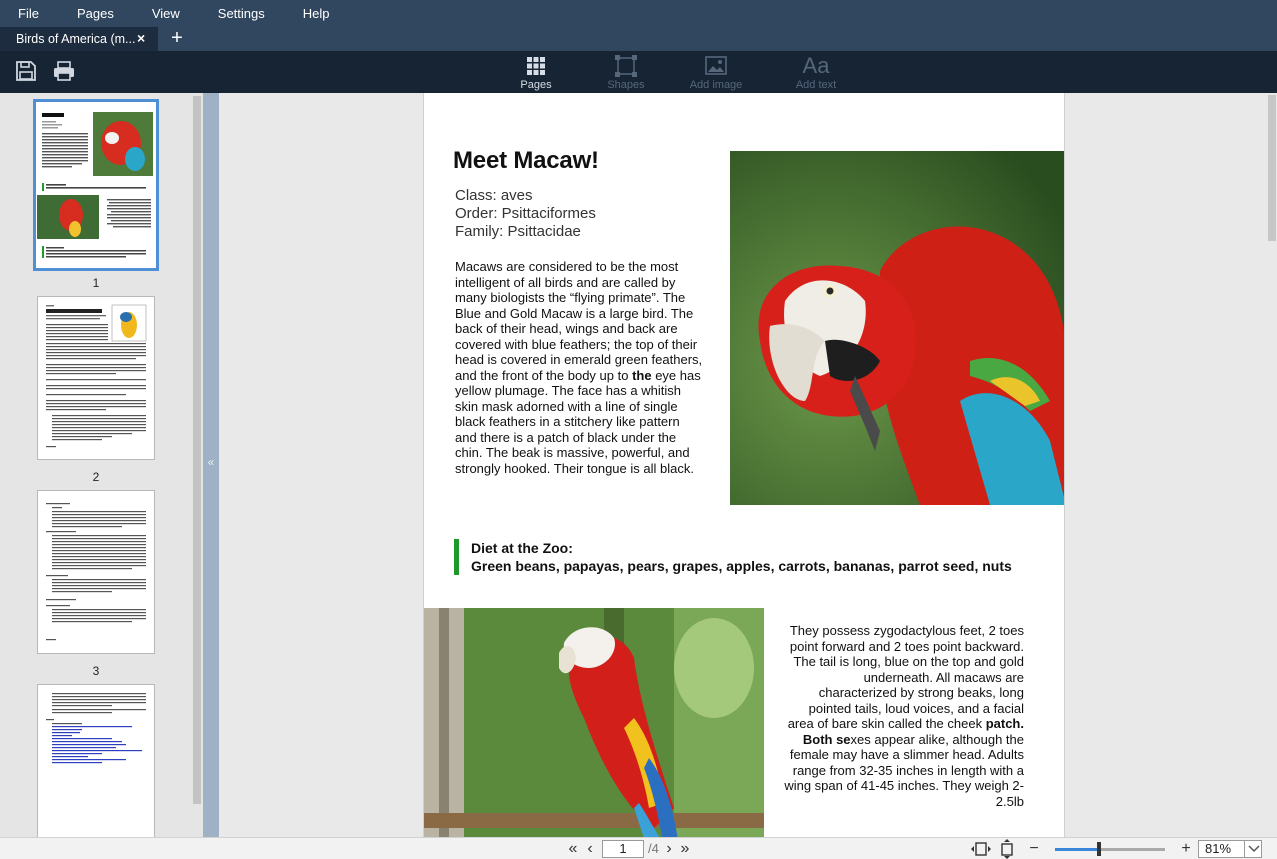 Image resolution: width=1277 pixels, height=859 pixels. I want to click on diet-heading: Diet at the Zoo:, so click(522, 548).